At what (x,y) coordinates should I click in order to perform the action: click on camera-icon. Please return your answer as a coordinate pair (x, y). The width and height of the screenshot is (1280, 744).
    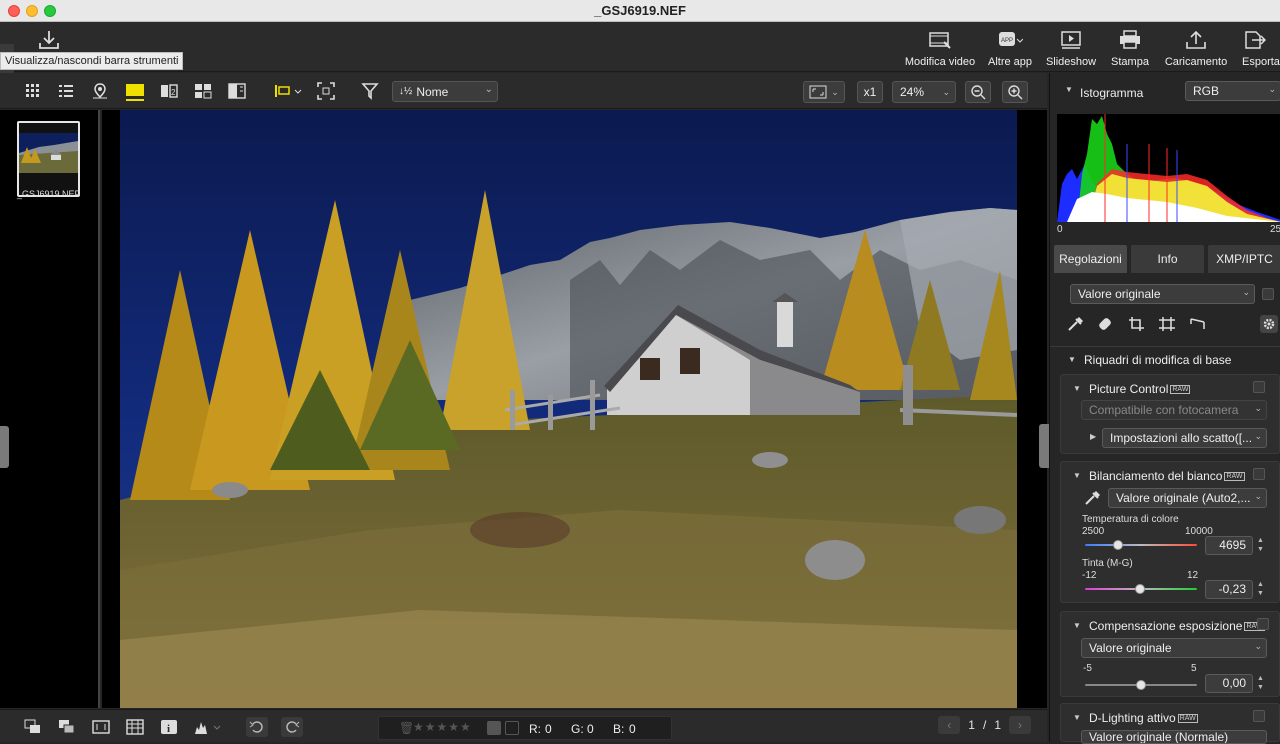
    Looking at the image, I should click on (512, 728).